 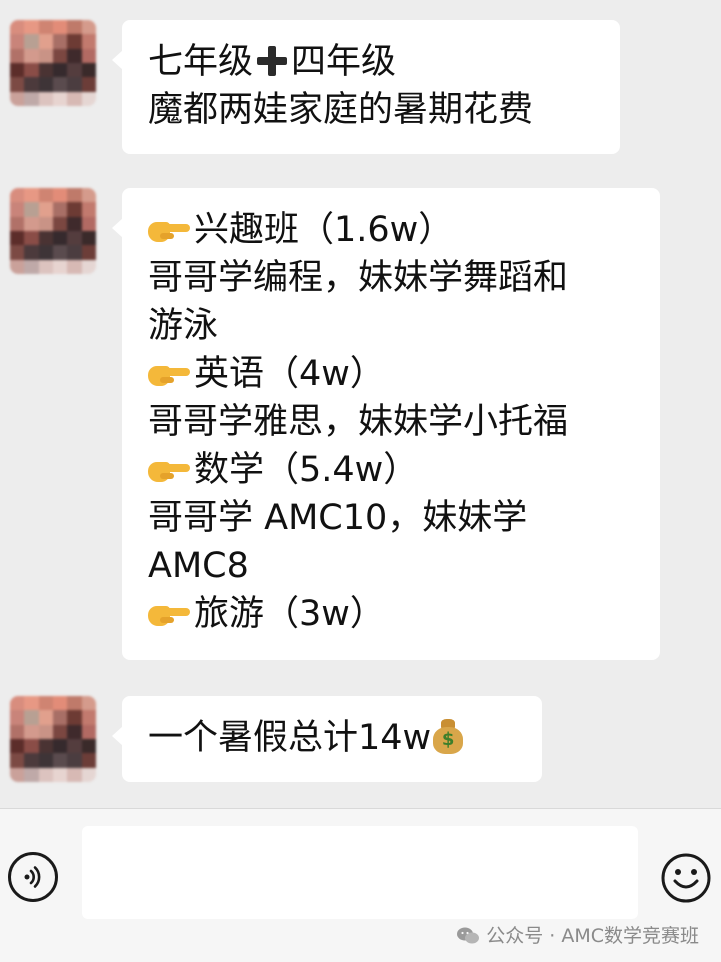 I want to click on message-line: 哥哥学 AMC10，妹妹学, so click(x=338, y=518).